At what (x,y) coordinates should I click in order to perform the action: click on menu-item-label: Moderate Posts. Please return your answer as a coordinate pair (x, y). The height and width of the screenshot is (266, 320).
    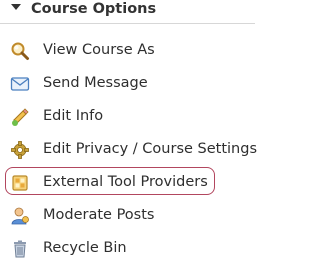
    Looking at the image, I should click on (99, 215).